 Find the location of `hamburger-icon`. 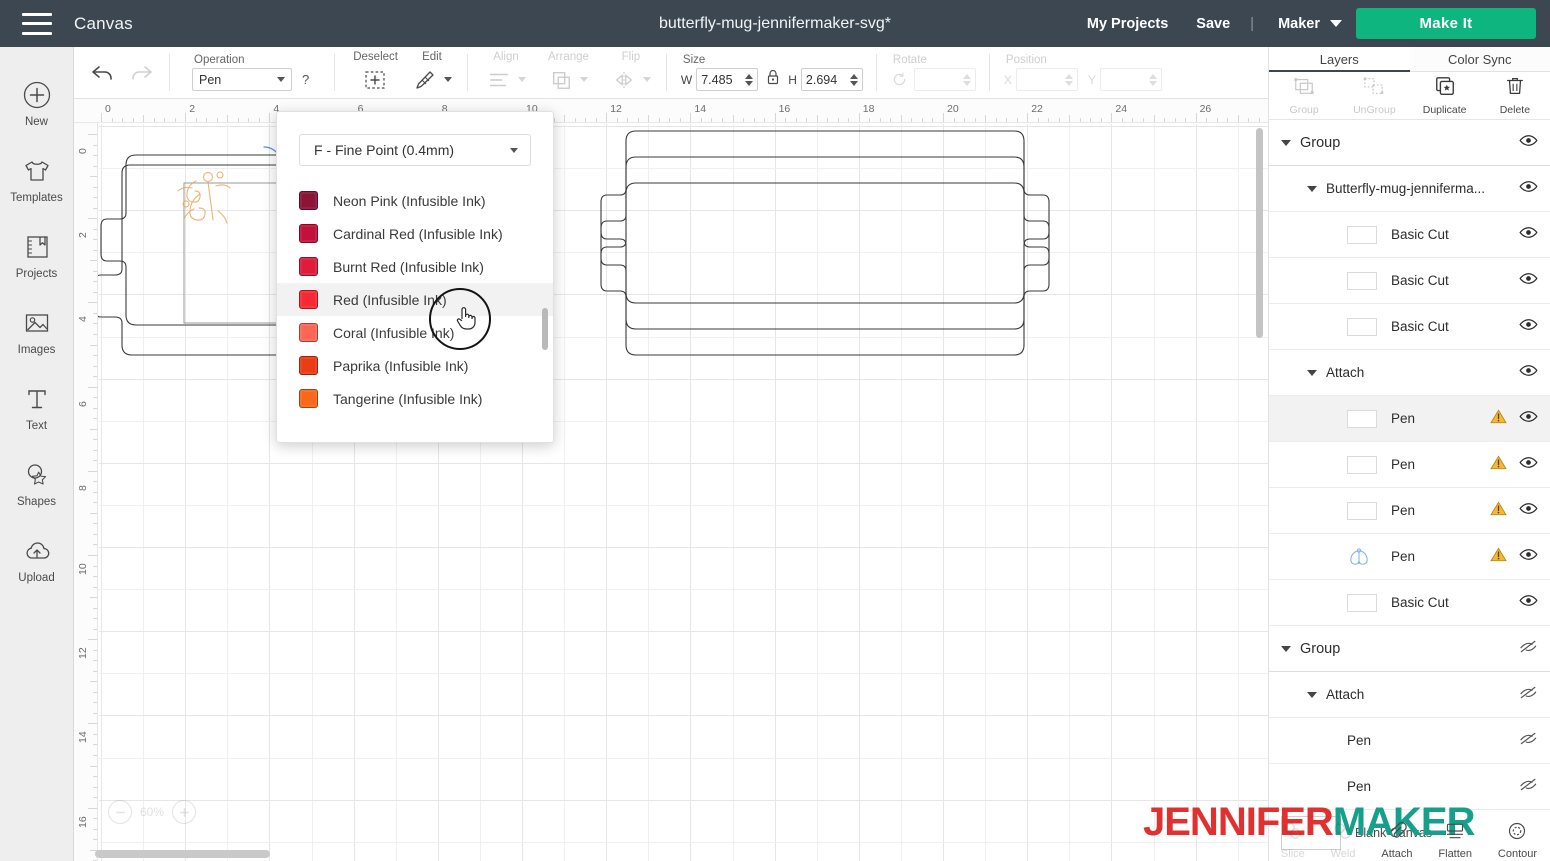

hamburger-icon is located at coordinates (37, 23).